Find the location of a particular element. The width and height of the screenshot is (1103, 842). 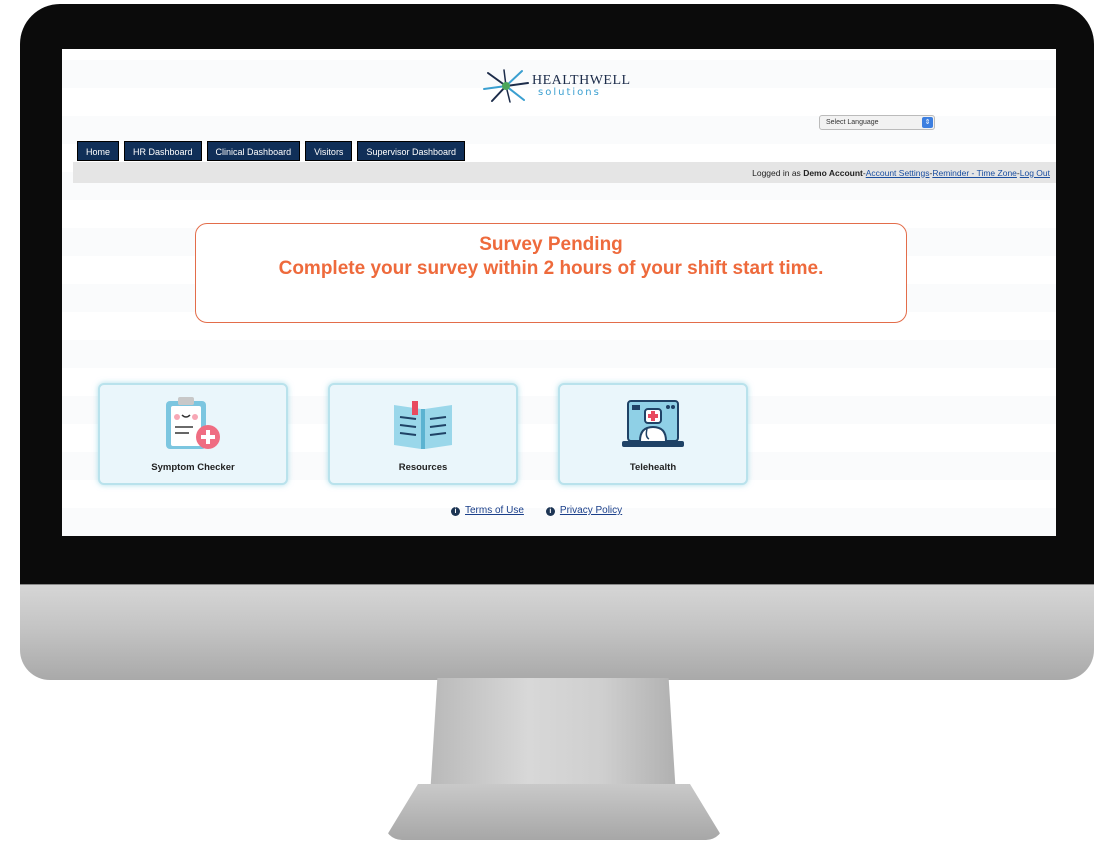

monitor-stand-neck is located at coordinates (553, 737).